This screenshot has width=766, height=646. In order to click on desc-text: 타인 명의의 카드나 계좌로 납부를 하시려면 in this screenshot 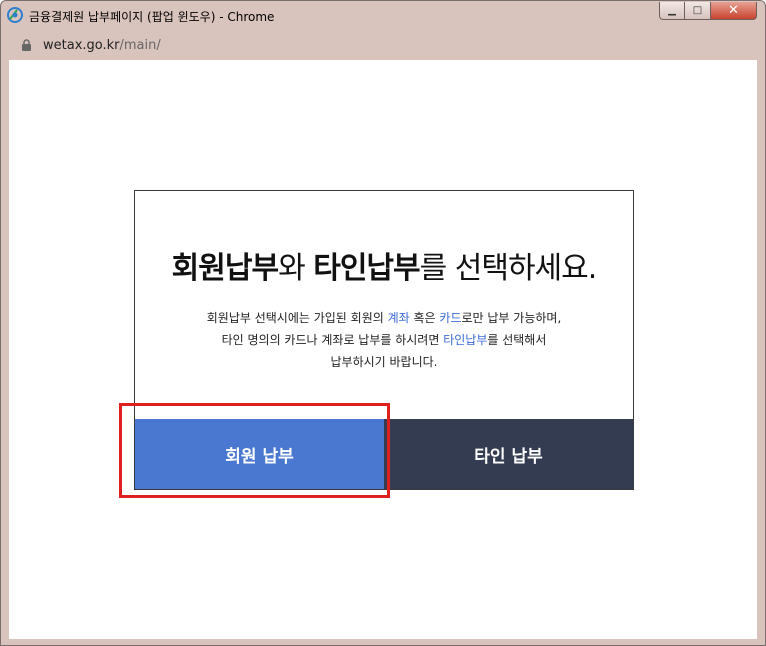, I will do `click(332, 340)`.